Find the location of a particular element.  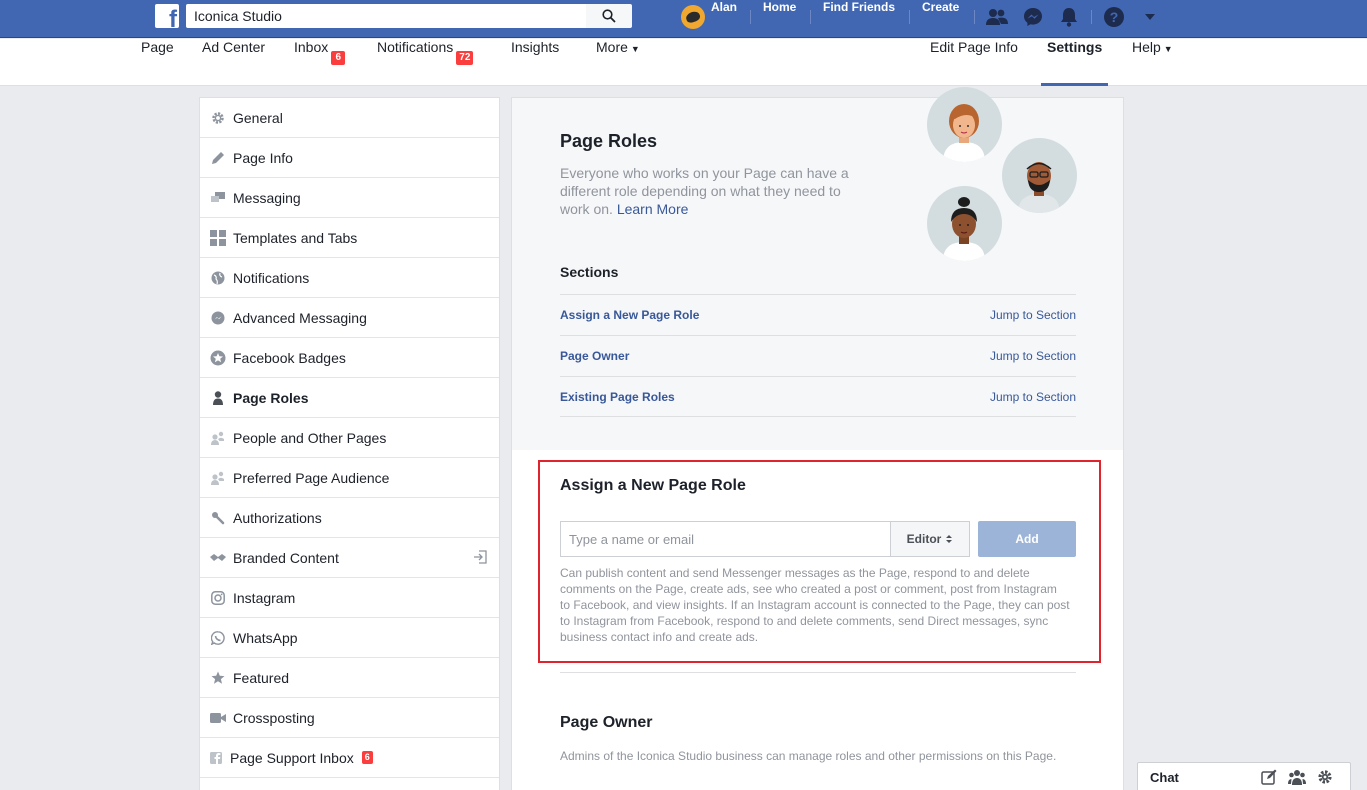

sidebar-item-messaging: Messaging is located at coordinates (349, 198).